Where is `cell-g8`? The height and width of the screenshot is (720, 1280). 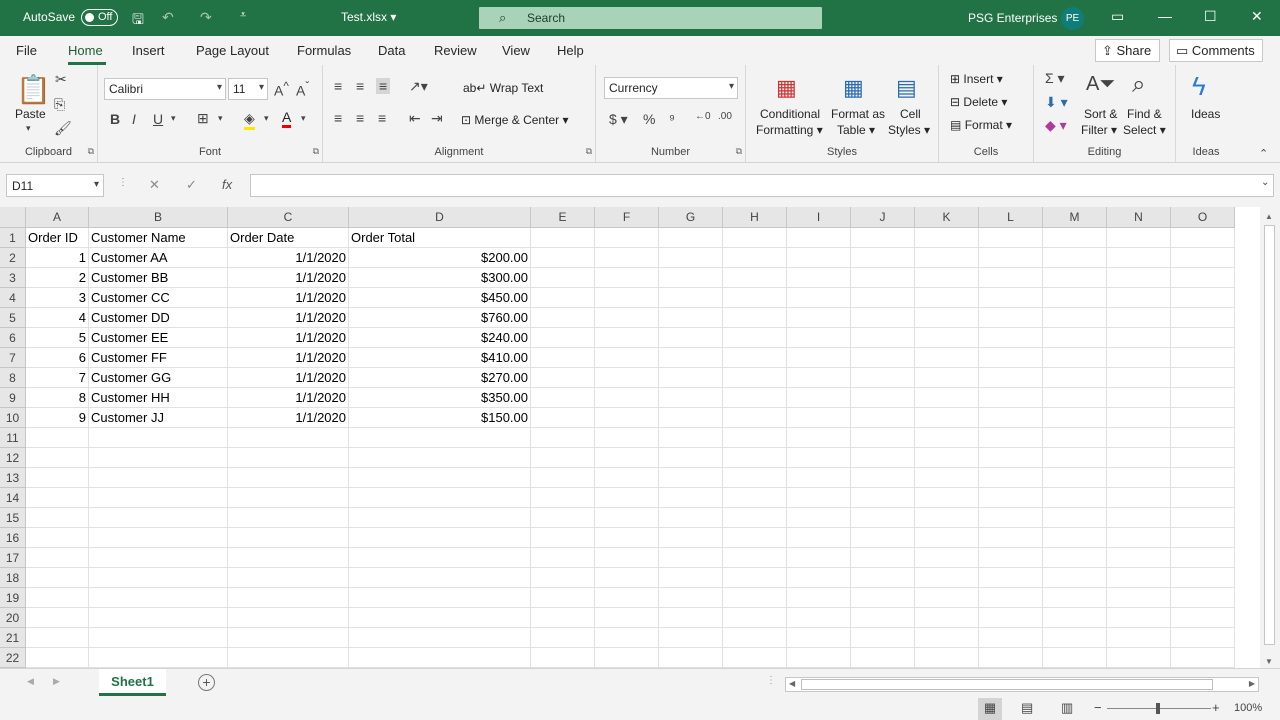 cell-g8 is located at coordinates (691, 378).